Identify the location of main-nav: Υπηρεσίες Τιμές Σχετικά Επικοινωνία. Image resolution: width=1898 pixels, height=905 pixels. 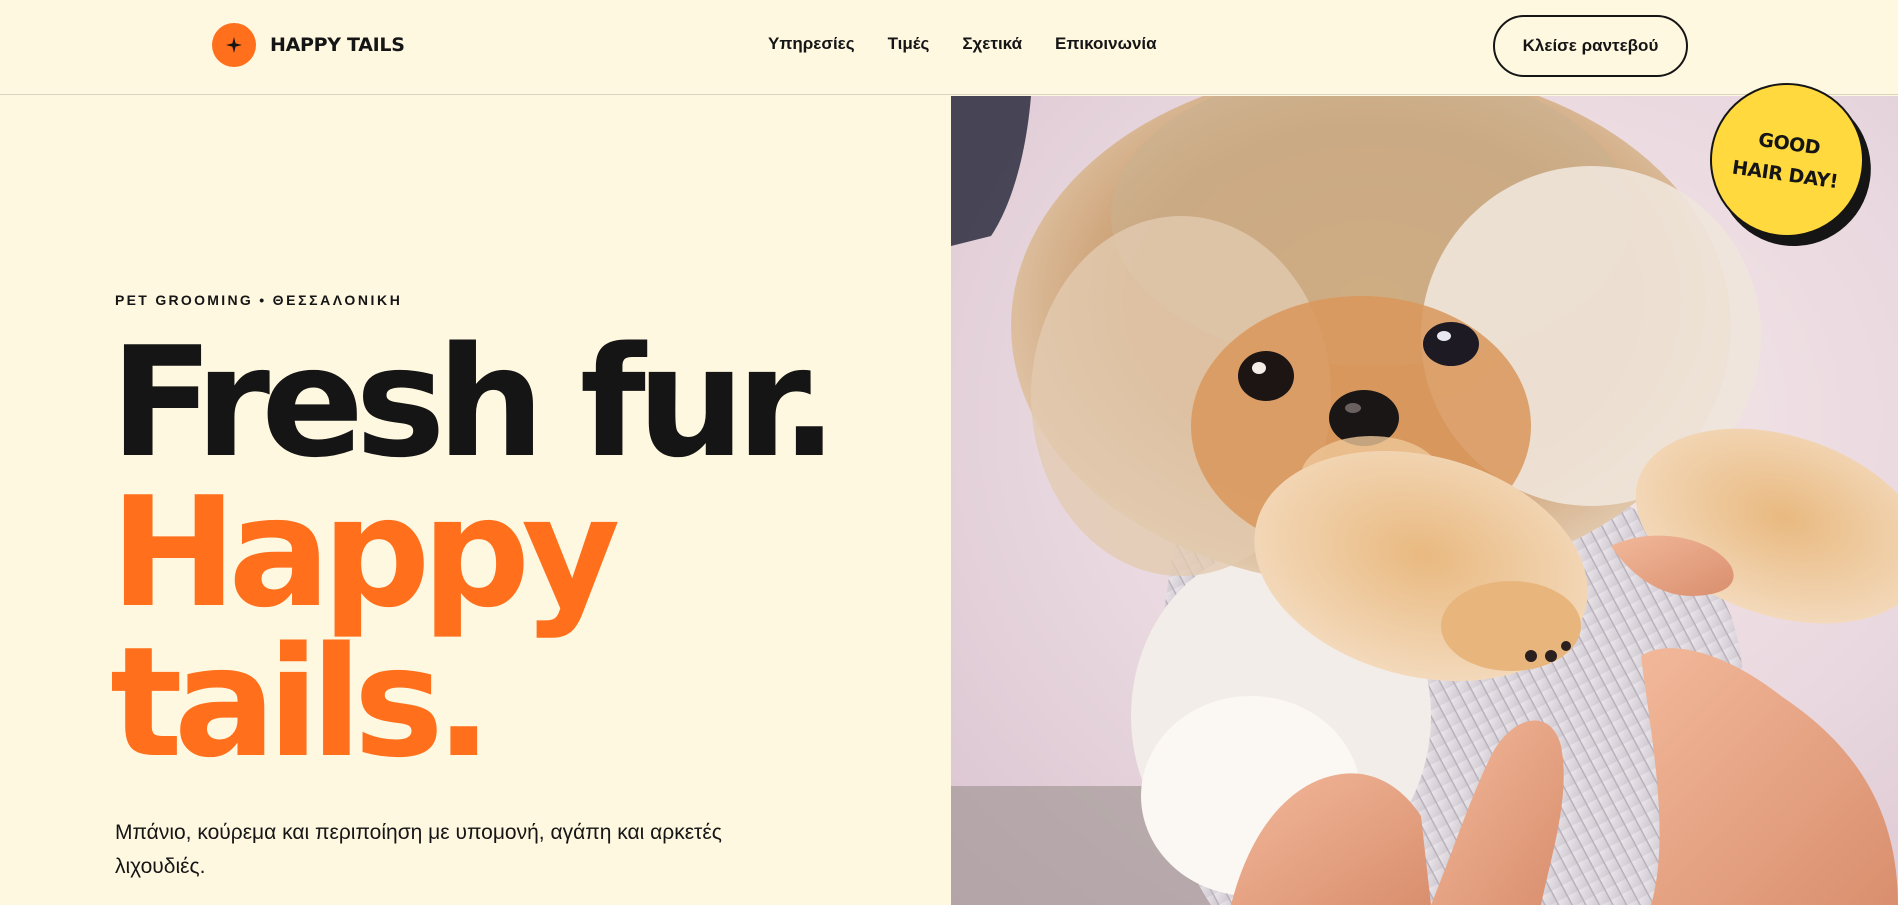
(962, 44).